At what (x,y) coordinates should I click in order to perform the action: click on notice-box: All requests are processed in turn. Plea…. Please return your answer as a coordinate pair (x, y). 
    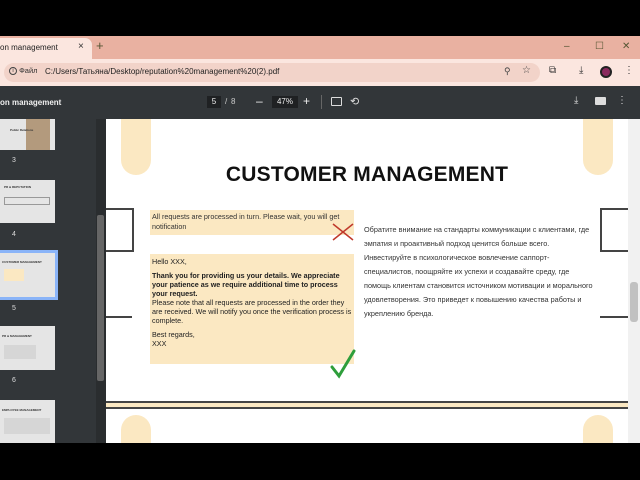
    Looking at the image, I should click on (252, 222).